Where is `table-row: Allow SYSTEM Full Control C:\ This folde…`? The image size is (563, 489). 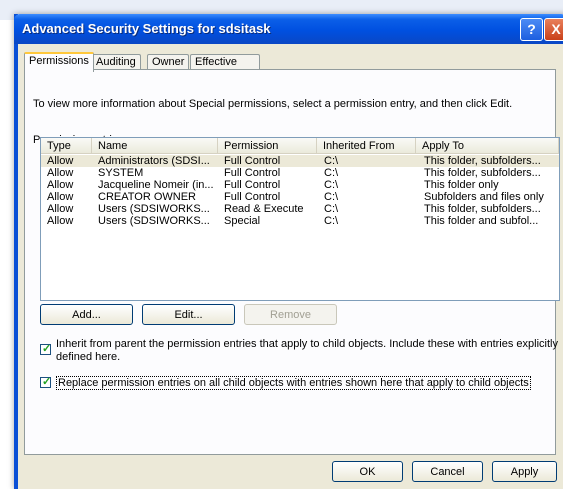 table-row: Allow SYSTEM Full Control C:\ This folde… is located at coordinates (300, 173).